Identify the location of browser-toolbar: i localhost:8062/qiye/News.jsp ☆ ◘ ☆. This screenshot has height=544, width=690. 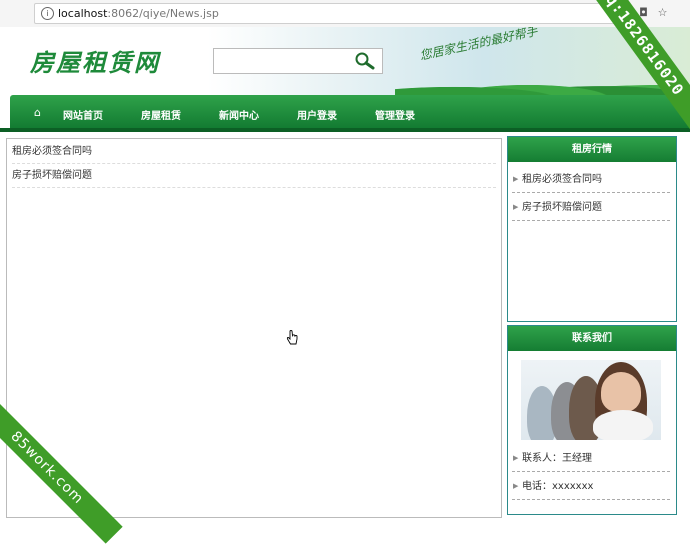
(345, 14).